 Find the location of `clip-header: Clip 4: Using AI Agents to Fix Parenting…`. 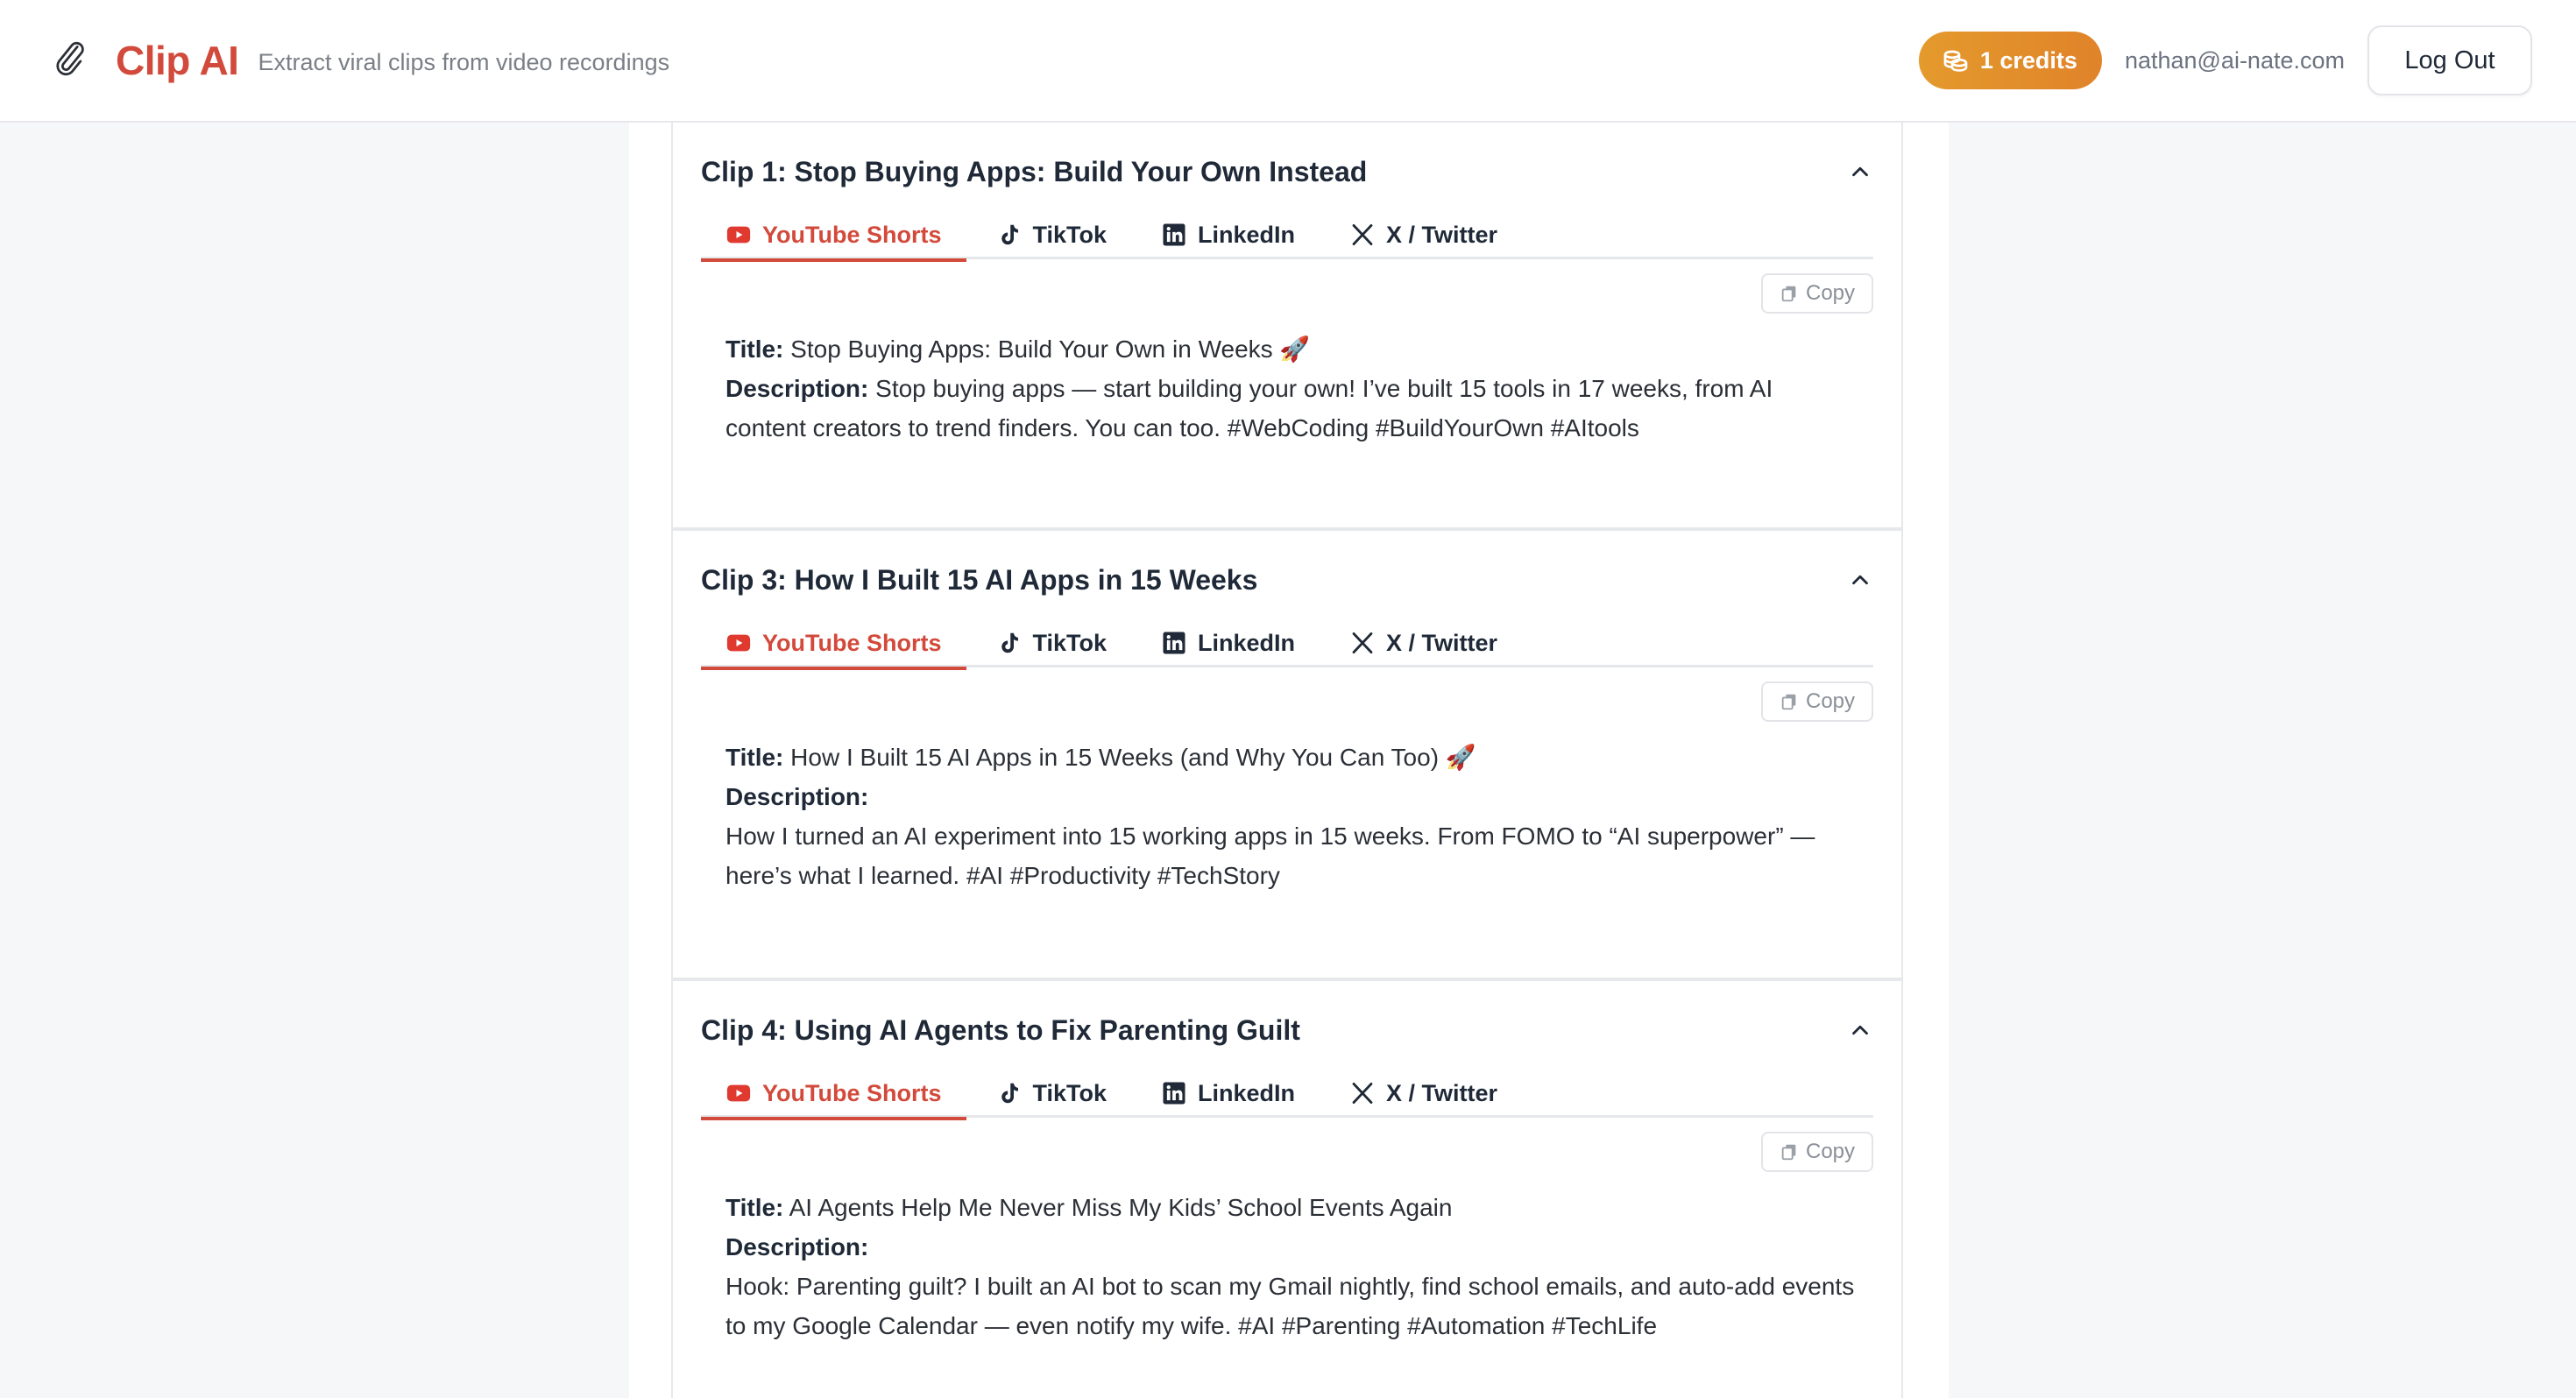

clip-header: Clip 4: Using AI Agents to Fix Parenting… is located at coordinates (1287, 1030).